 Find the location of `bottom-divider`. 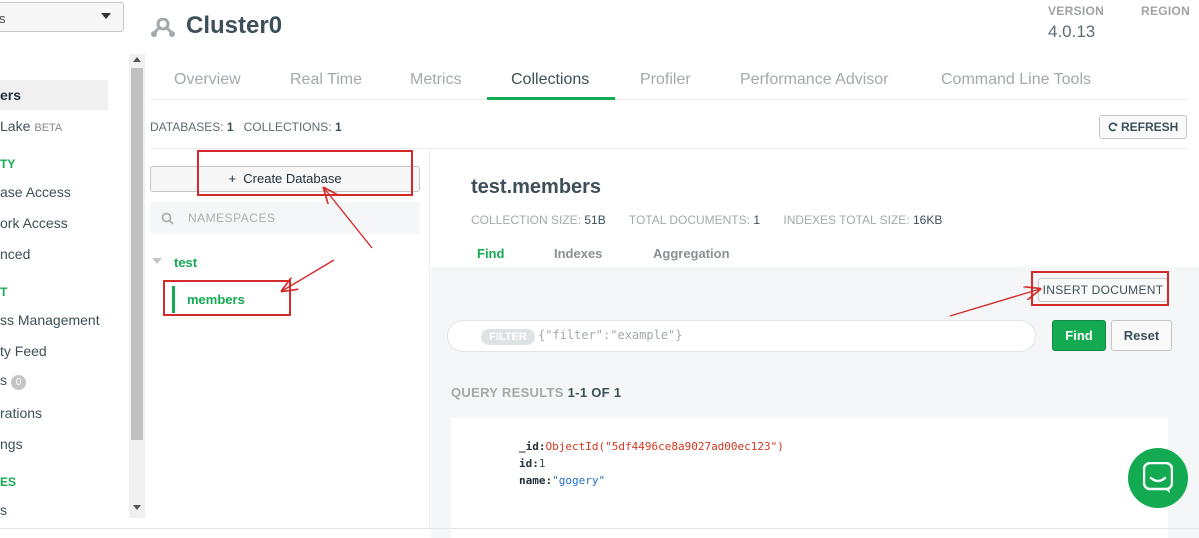

bottom-divider is located at coordinates (599, 528).